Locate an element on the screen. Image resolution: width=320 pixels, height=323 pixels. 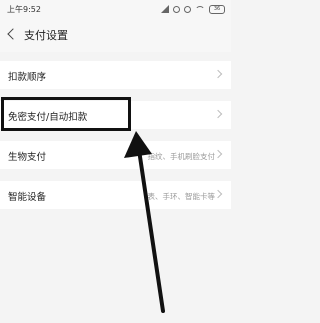
annotation-arrow-shaft is located at coordinates (151, 230).